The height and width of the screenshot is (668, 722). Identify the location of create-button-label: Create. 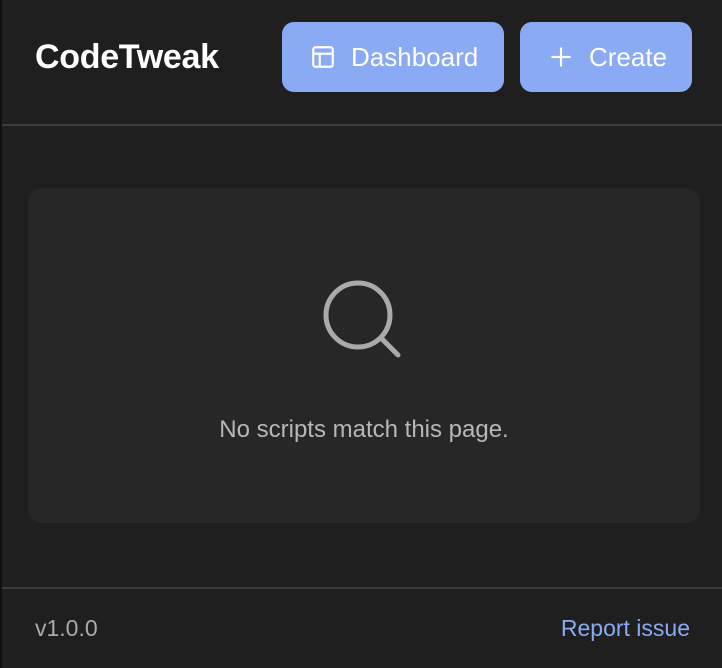
(628, 56).